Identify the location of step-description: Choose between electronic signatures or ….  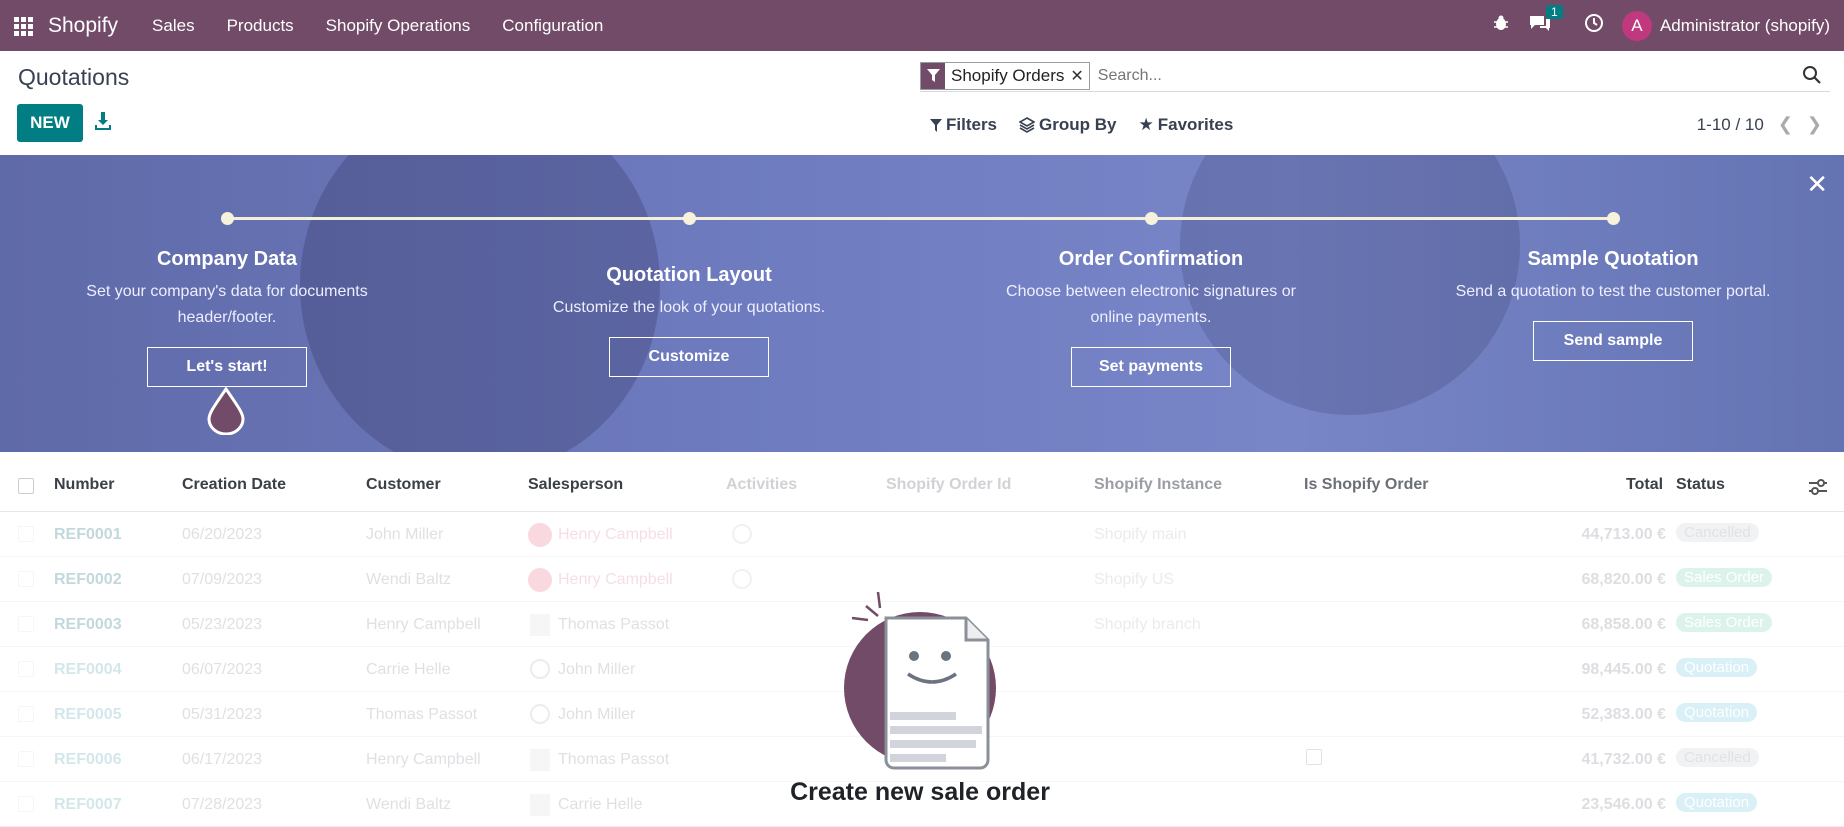
(1151, 304).